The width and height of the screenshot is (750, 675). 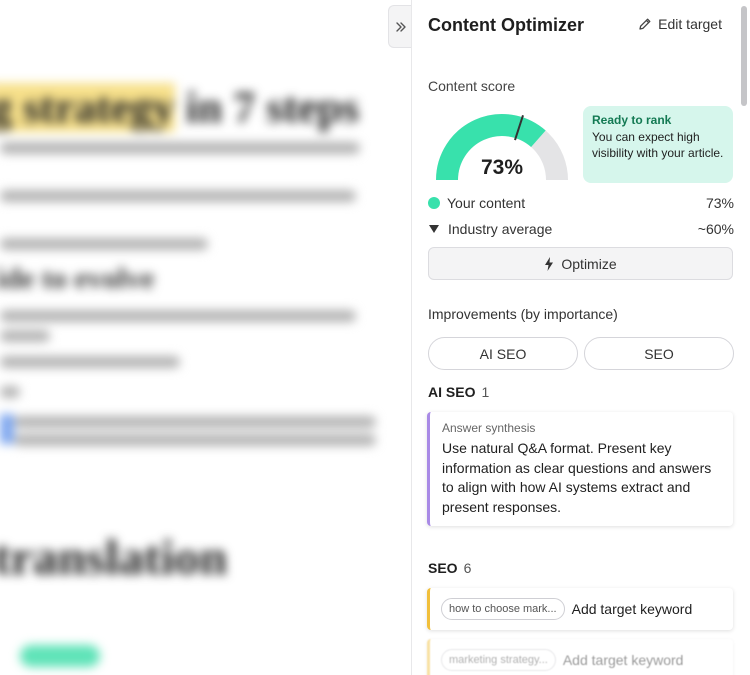 I want to click on rank-title: Ready to rank, so click(x=632, y=120).